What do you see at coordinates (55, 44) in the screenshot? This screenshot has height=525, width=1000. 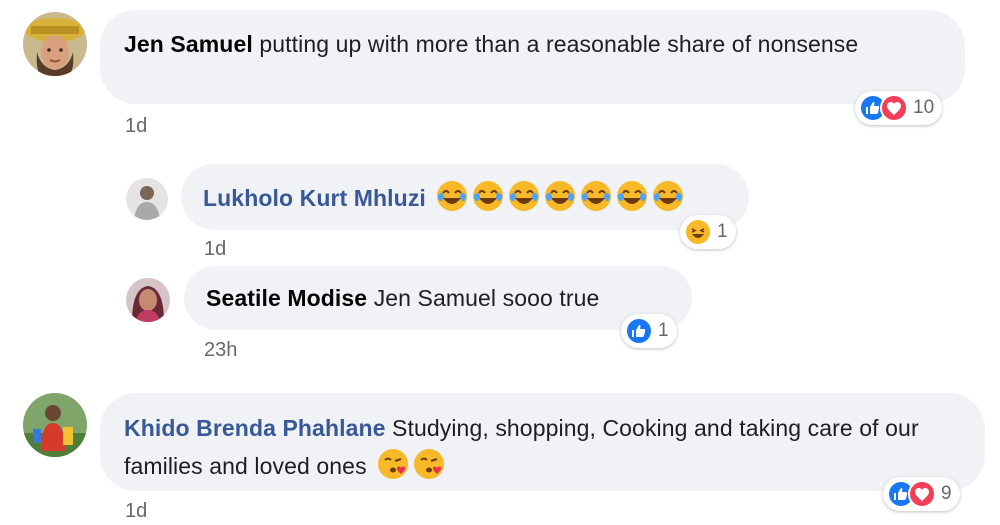 I see `avatar-jen-samuel` at bounding box center [55, 44].